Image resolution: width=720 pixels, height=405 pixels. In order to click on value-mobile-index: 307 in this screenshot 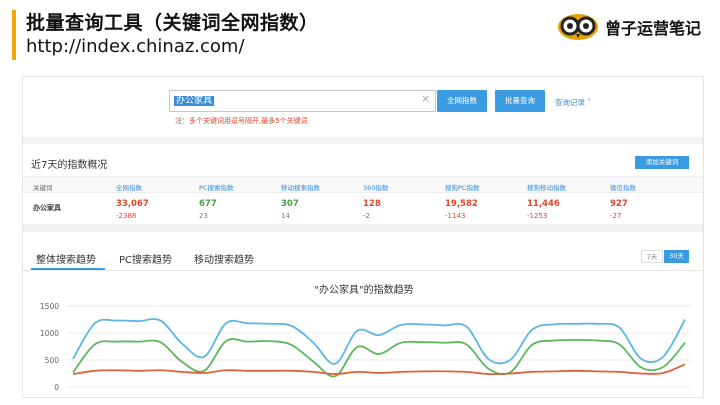, I will do `click(290, 204)`.